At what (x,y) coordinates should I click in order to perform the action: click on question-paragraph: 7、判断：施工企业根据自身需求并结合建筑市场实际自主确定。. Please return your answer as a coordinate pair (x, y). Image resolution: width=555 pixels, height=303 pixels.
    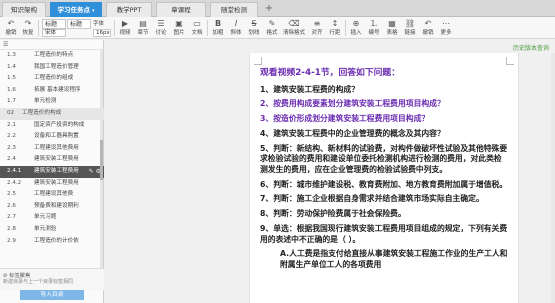
    Looking at the image, I should click on (372, 199).